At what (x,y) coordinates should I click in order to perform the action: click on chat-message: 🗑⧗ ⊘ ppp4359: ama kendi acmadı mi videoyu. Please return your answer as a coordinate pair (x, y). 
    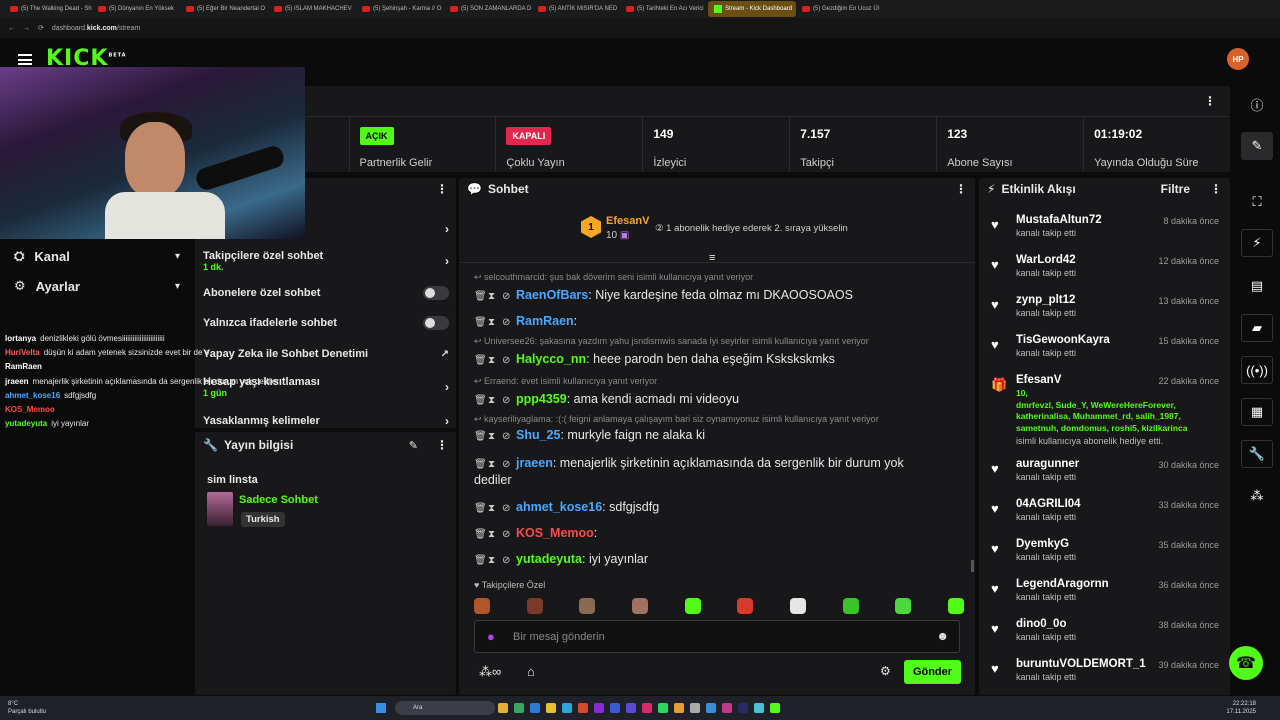
    Looking at the image, I should click on (714, 400).